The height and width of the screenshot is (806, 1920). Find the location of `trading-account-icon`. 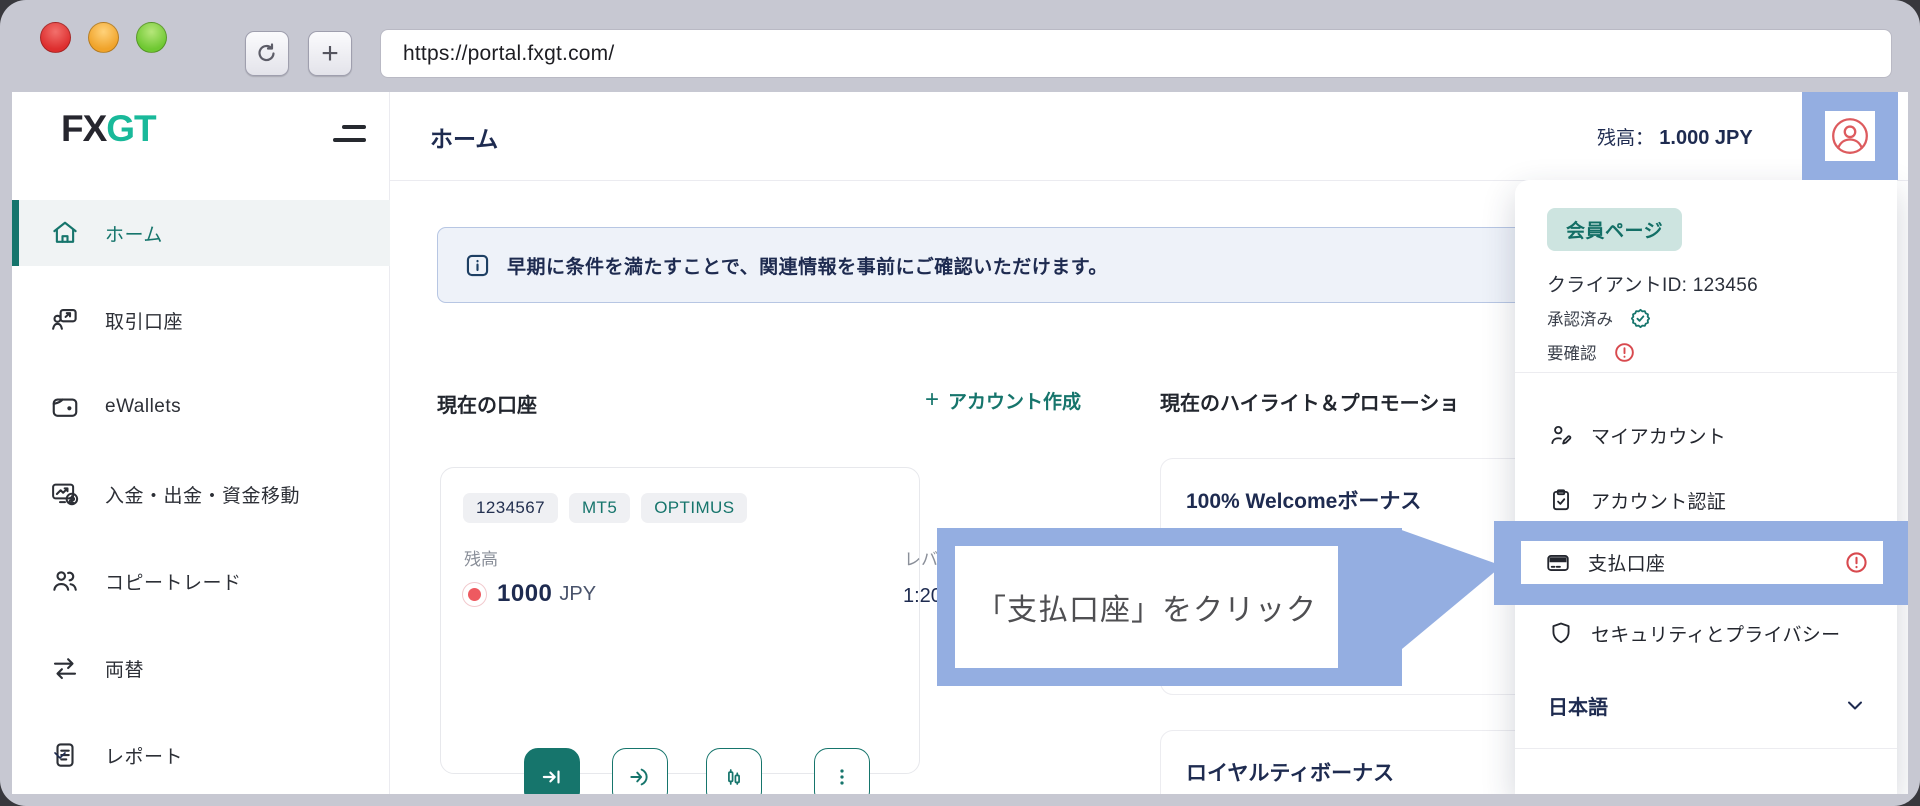

trading-account-icon is located at coordinates (64, 319).